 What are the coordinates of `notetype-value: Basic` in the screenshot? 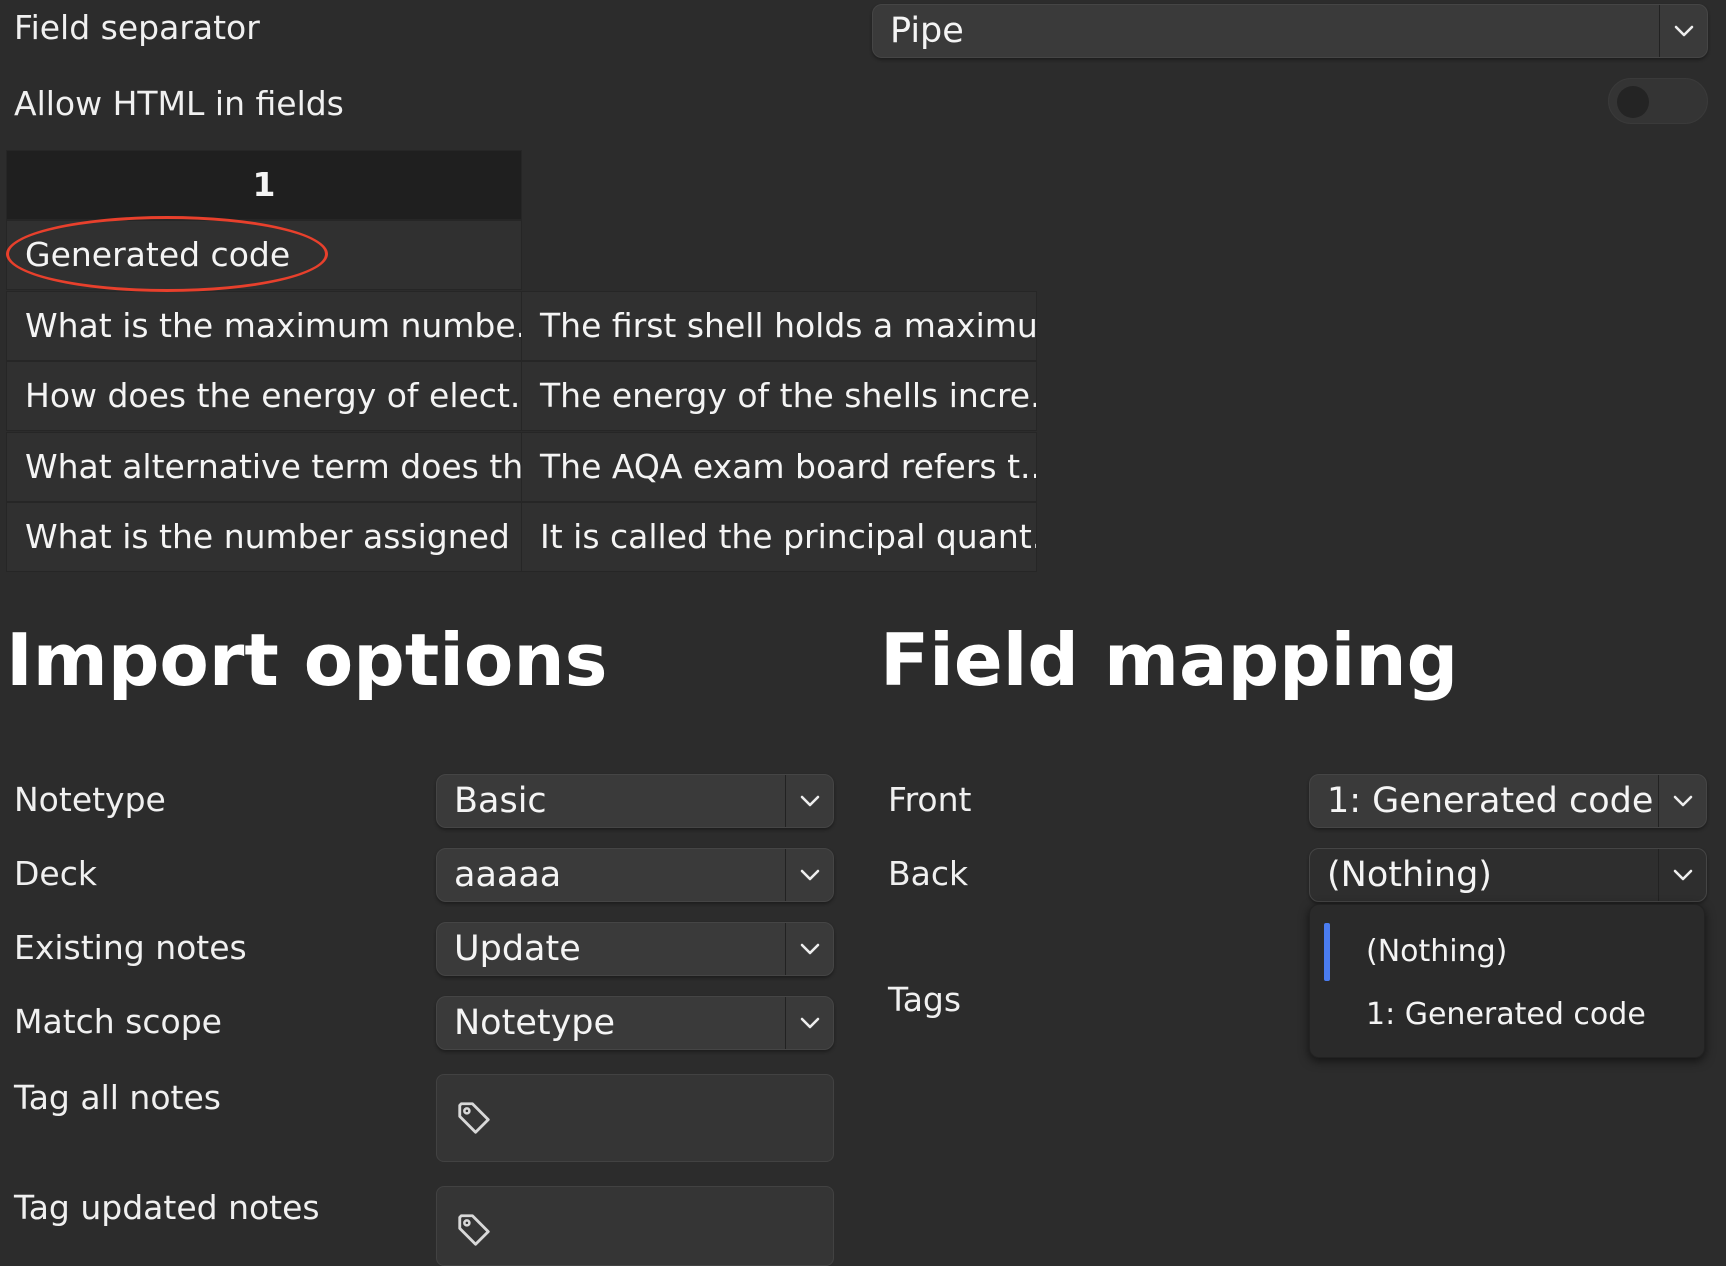 It's located at (500, 801).